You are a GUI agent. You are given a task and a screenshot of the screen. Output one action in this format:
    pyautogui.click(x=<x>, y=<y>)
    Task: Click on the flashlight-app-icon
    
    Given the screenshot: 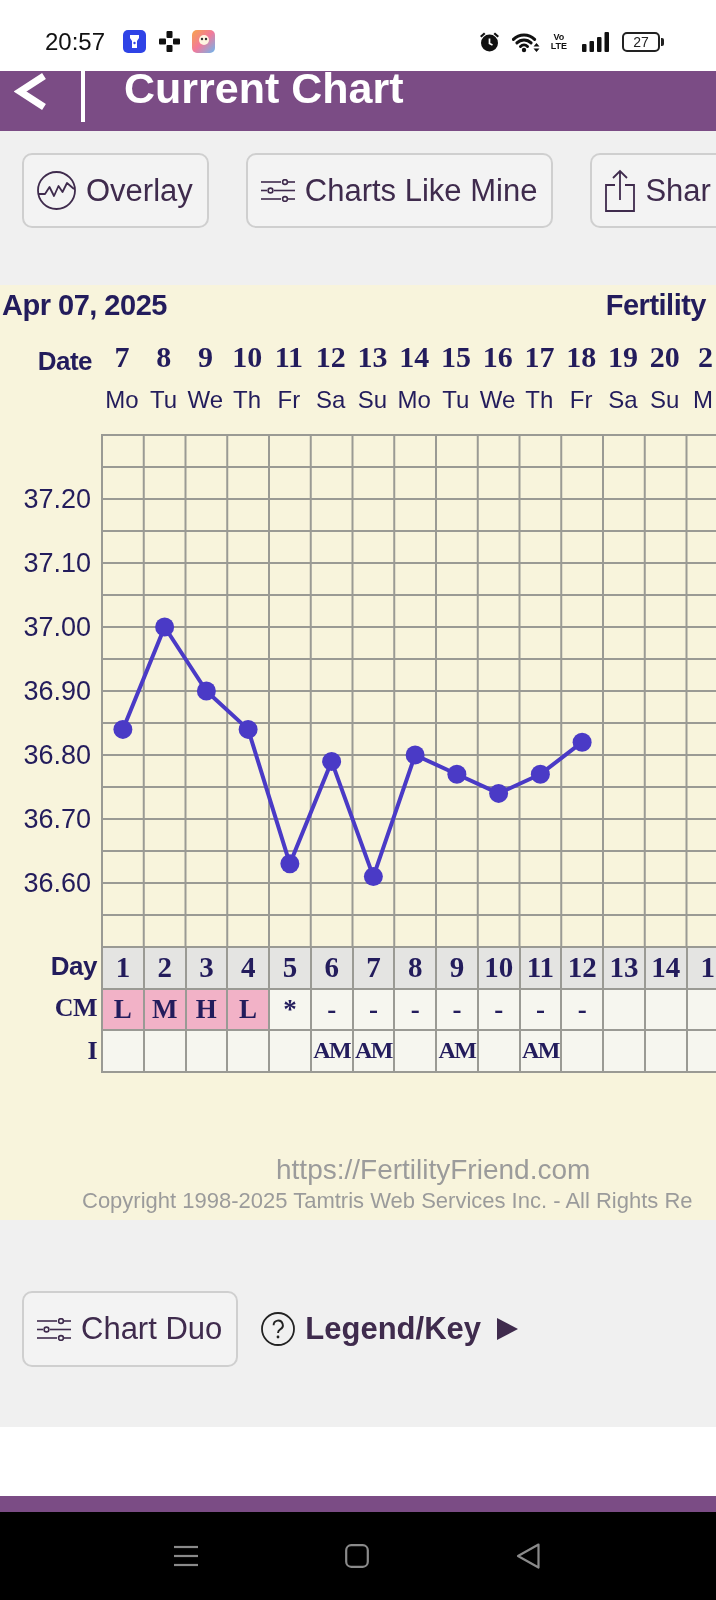 What is the action you would take?
    pyautogui.click(x=135, y=41)
    